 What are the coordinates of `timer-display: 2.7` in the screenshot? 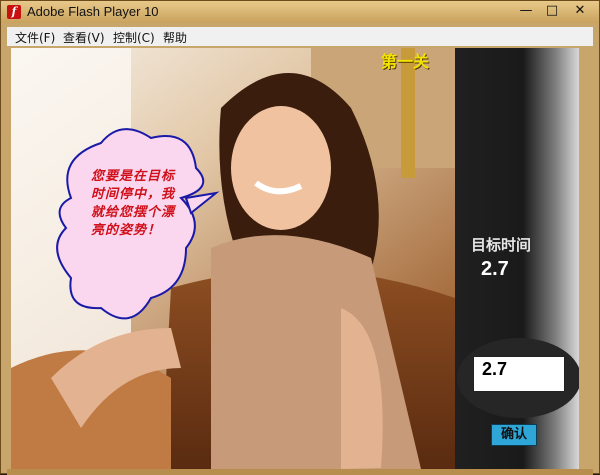 It's located at (519, 374).